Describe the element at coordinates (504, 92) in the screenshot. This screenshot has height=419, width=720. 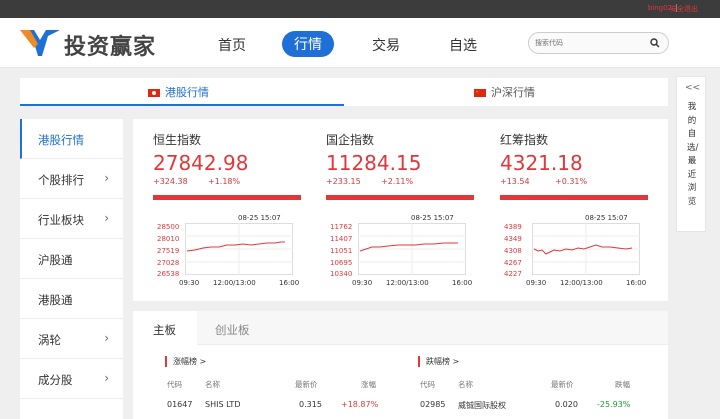
I see `tab-cn-market: 沪深行情` at that location.